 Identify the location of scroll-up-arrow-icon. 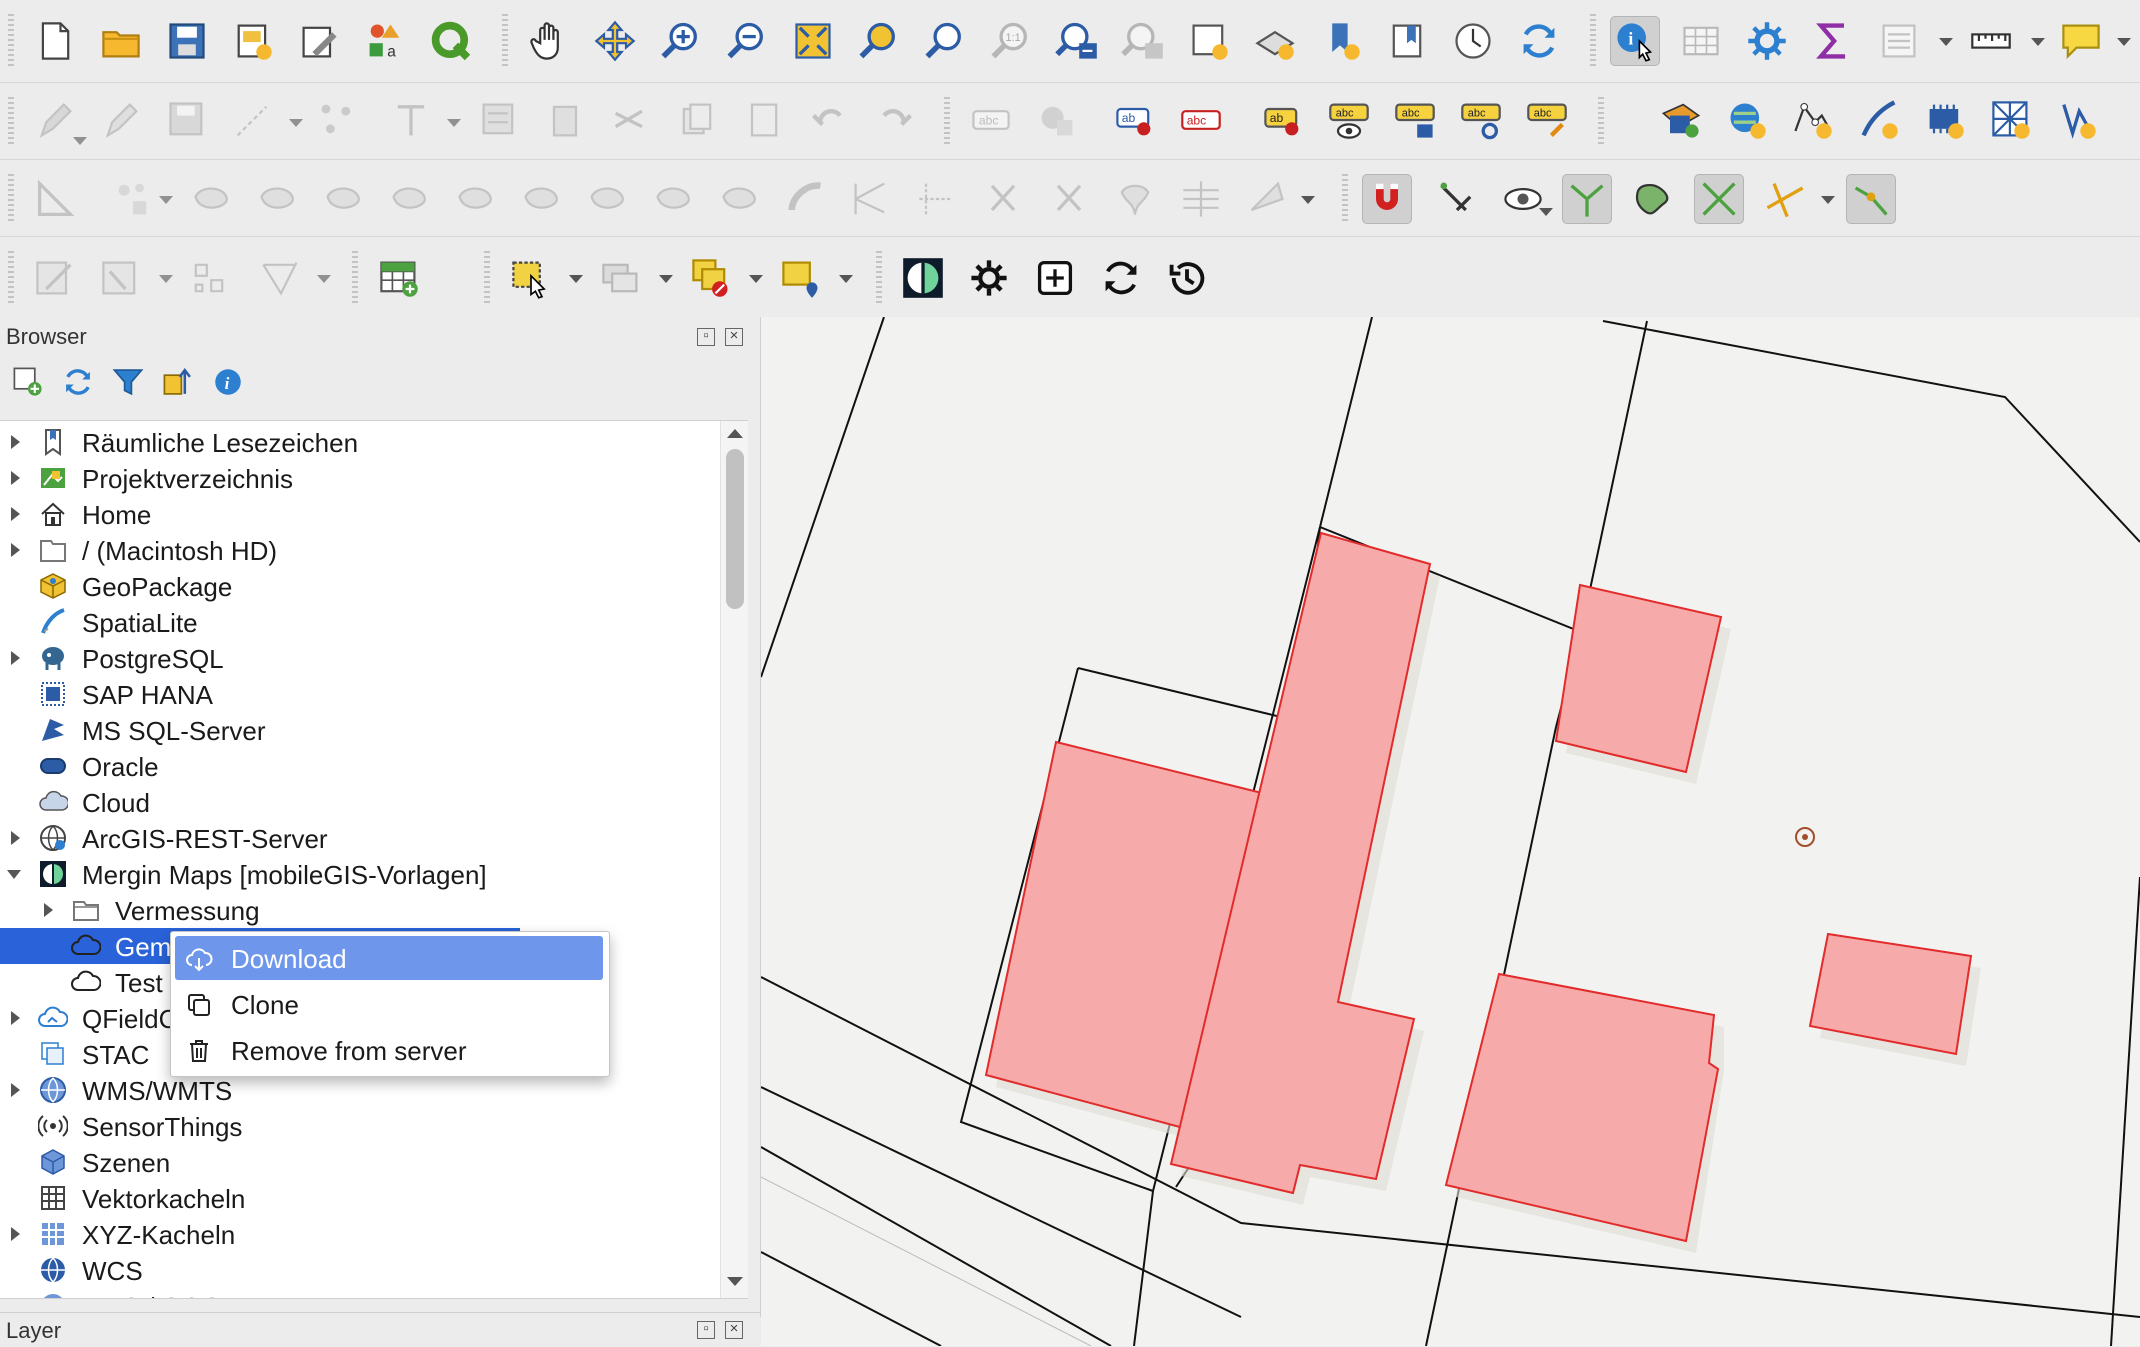
(735, 433).